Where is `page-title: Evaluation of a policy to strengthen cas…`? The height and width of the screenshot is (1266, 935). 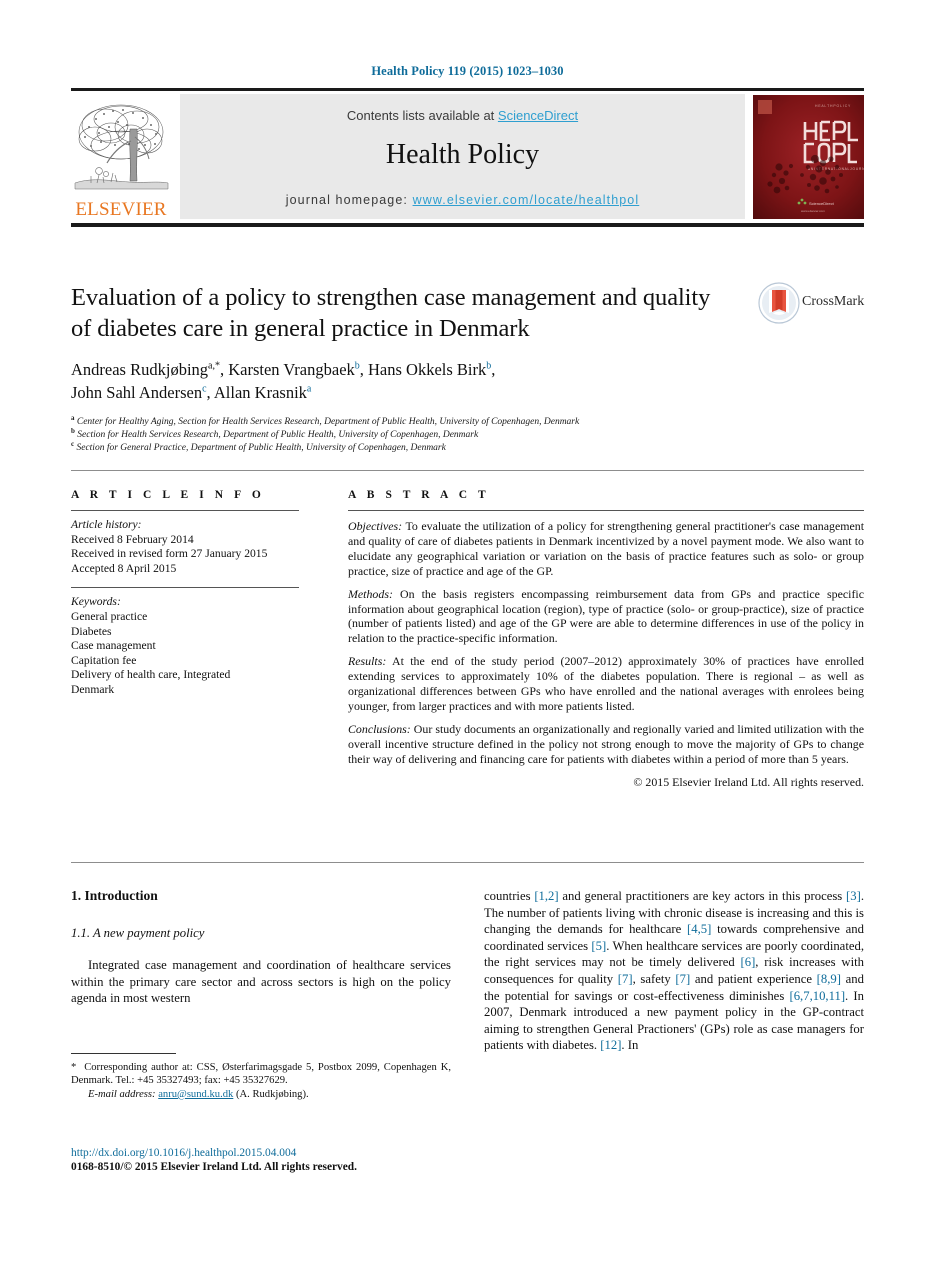
page-title: Evaluation of a policy to strengthen cas… is located at coordinates (391, 313).